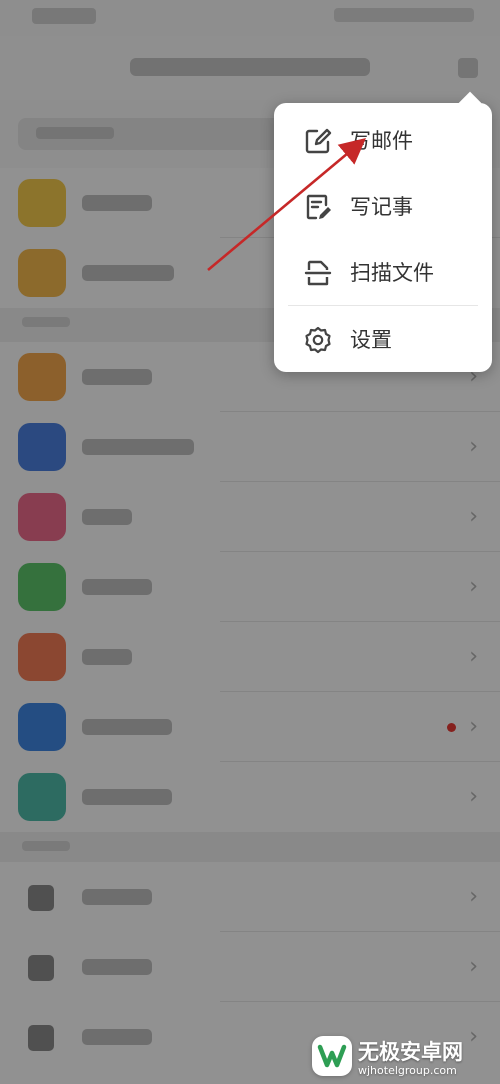  I want to click on watermark-logo-icon, so click(332, 1056).